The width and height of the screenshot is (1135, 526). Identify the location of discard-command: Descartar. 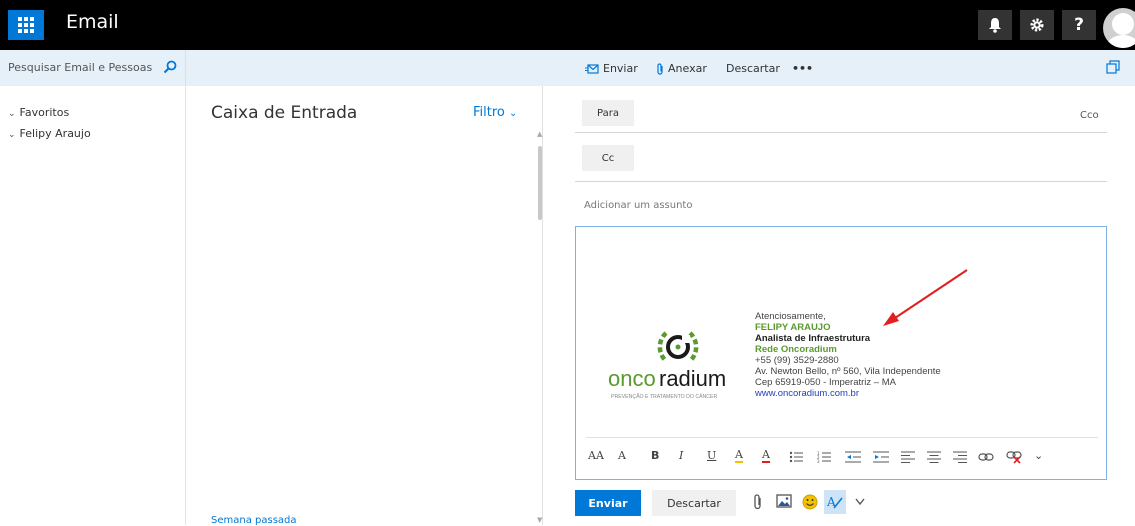
(753, 68).